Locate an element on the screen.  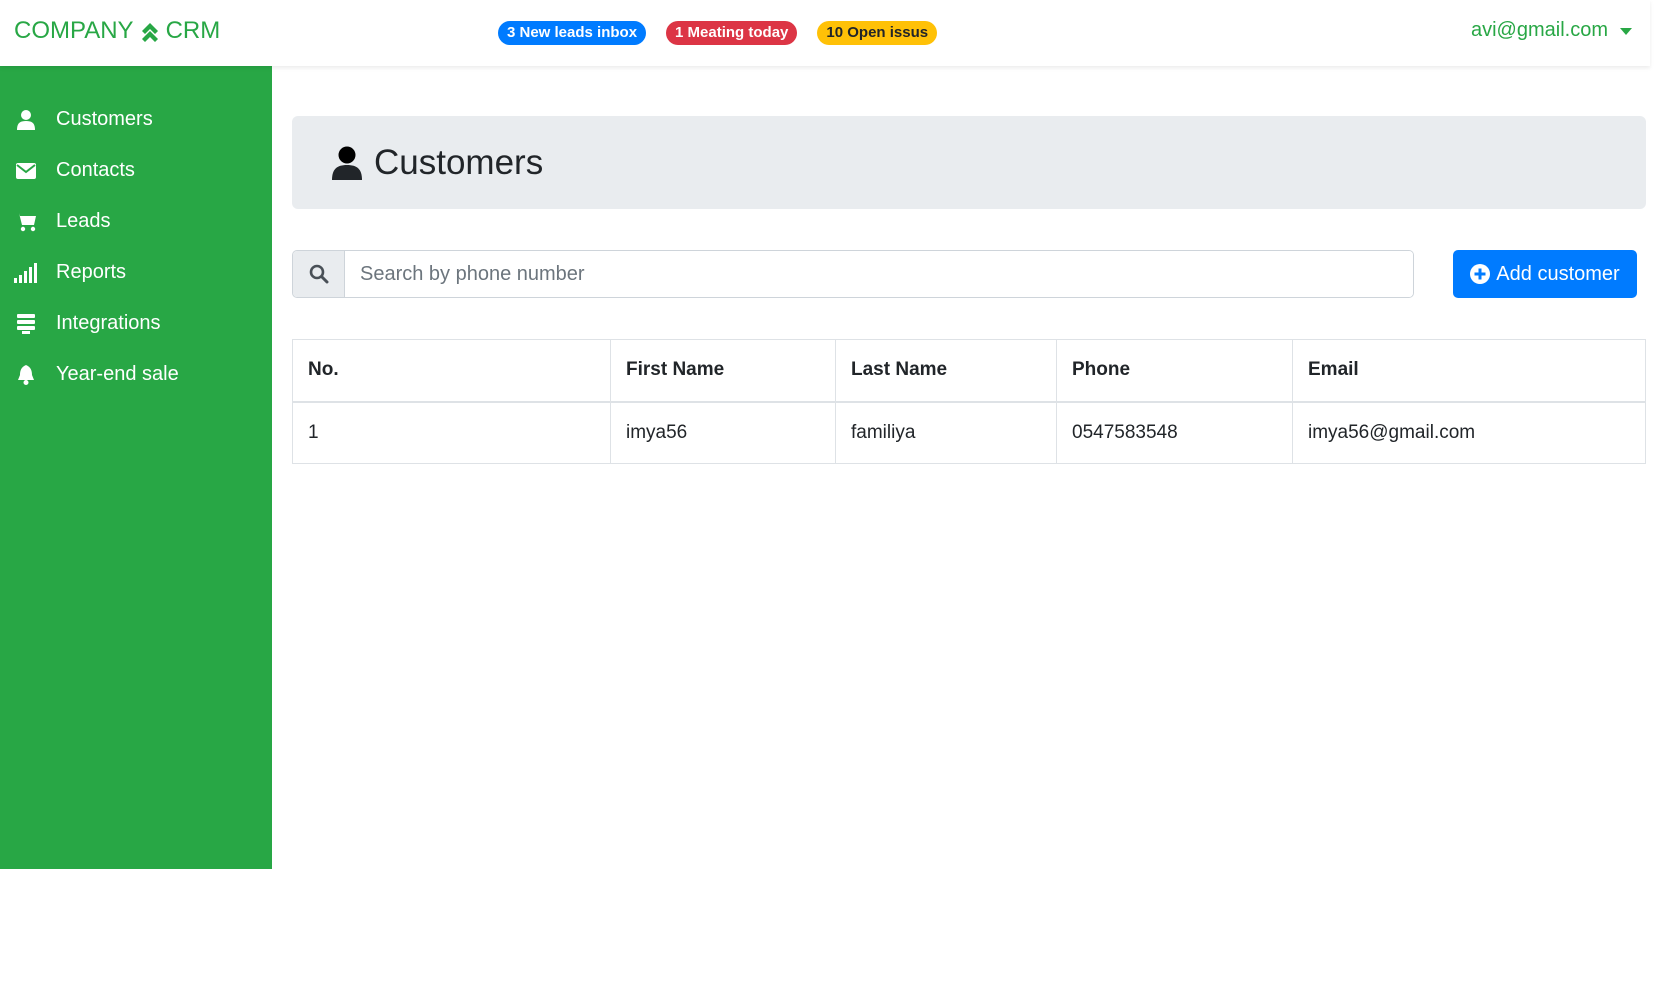
sidebar-item-year-end-sale: Year-end sale is located at coordinates (136, 374).